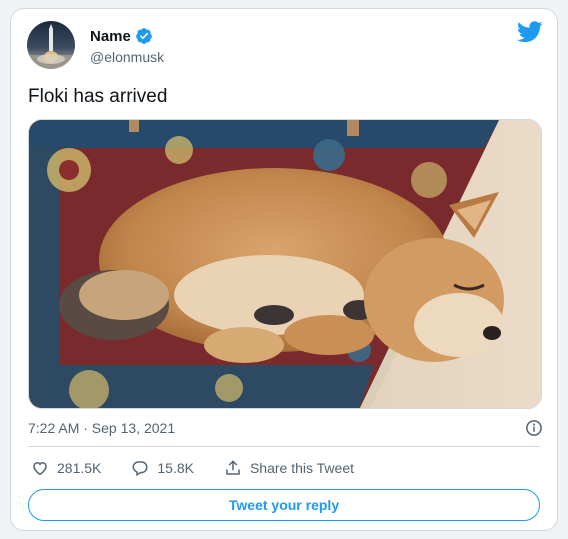 This screenshot has height=539, width=568. Describe the element at coordinates (233, 467) in the screenshot. I see `share-icon` at that location.